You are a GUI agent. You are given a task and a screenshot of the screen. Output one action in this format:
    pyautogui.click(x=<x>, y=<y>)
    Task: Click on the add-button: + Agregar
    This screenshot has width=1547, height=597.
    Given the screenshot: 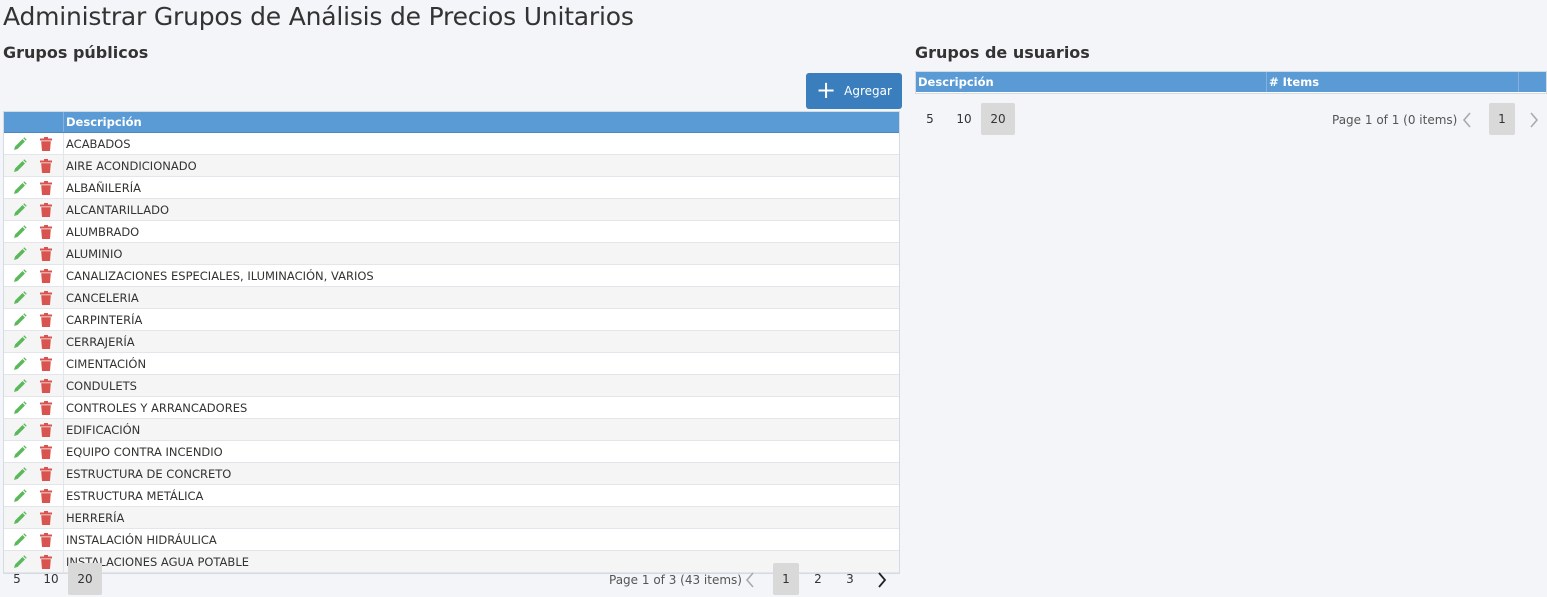 What is the action you would take?
    pyautogui.click(x=854, y=91)
    